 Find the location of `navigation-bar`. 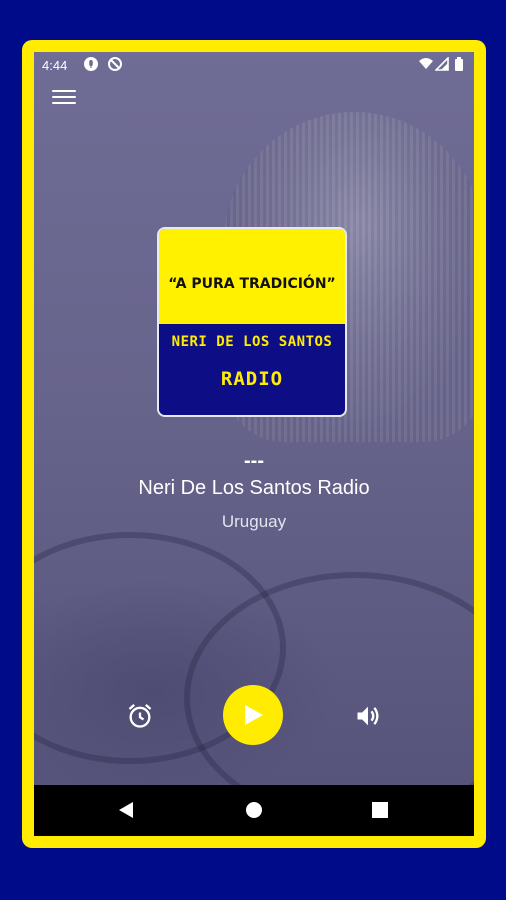

navigation-bar is located at coordinates (254, 810).